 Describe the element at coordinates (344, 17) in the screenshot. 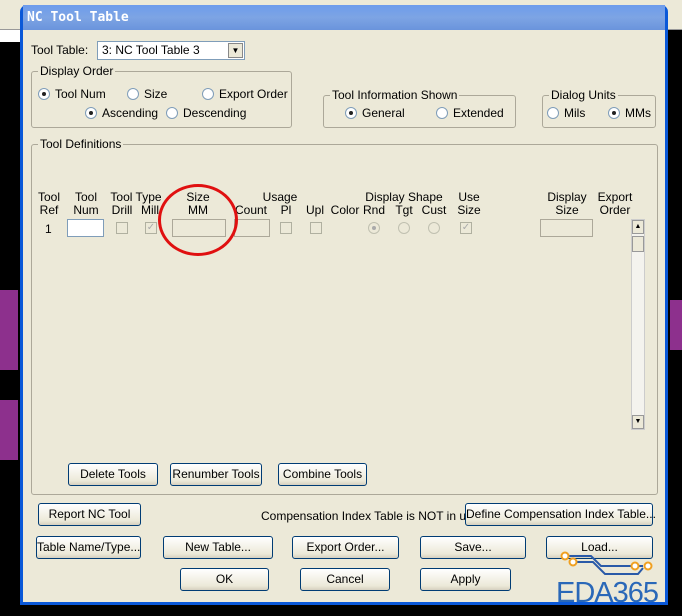

I see `dialog-title: NC Tool Table` at that location.